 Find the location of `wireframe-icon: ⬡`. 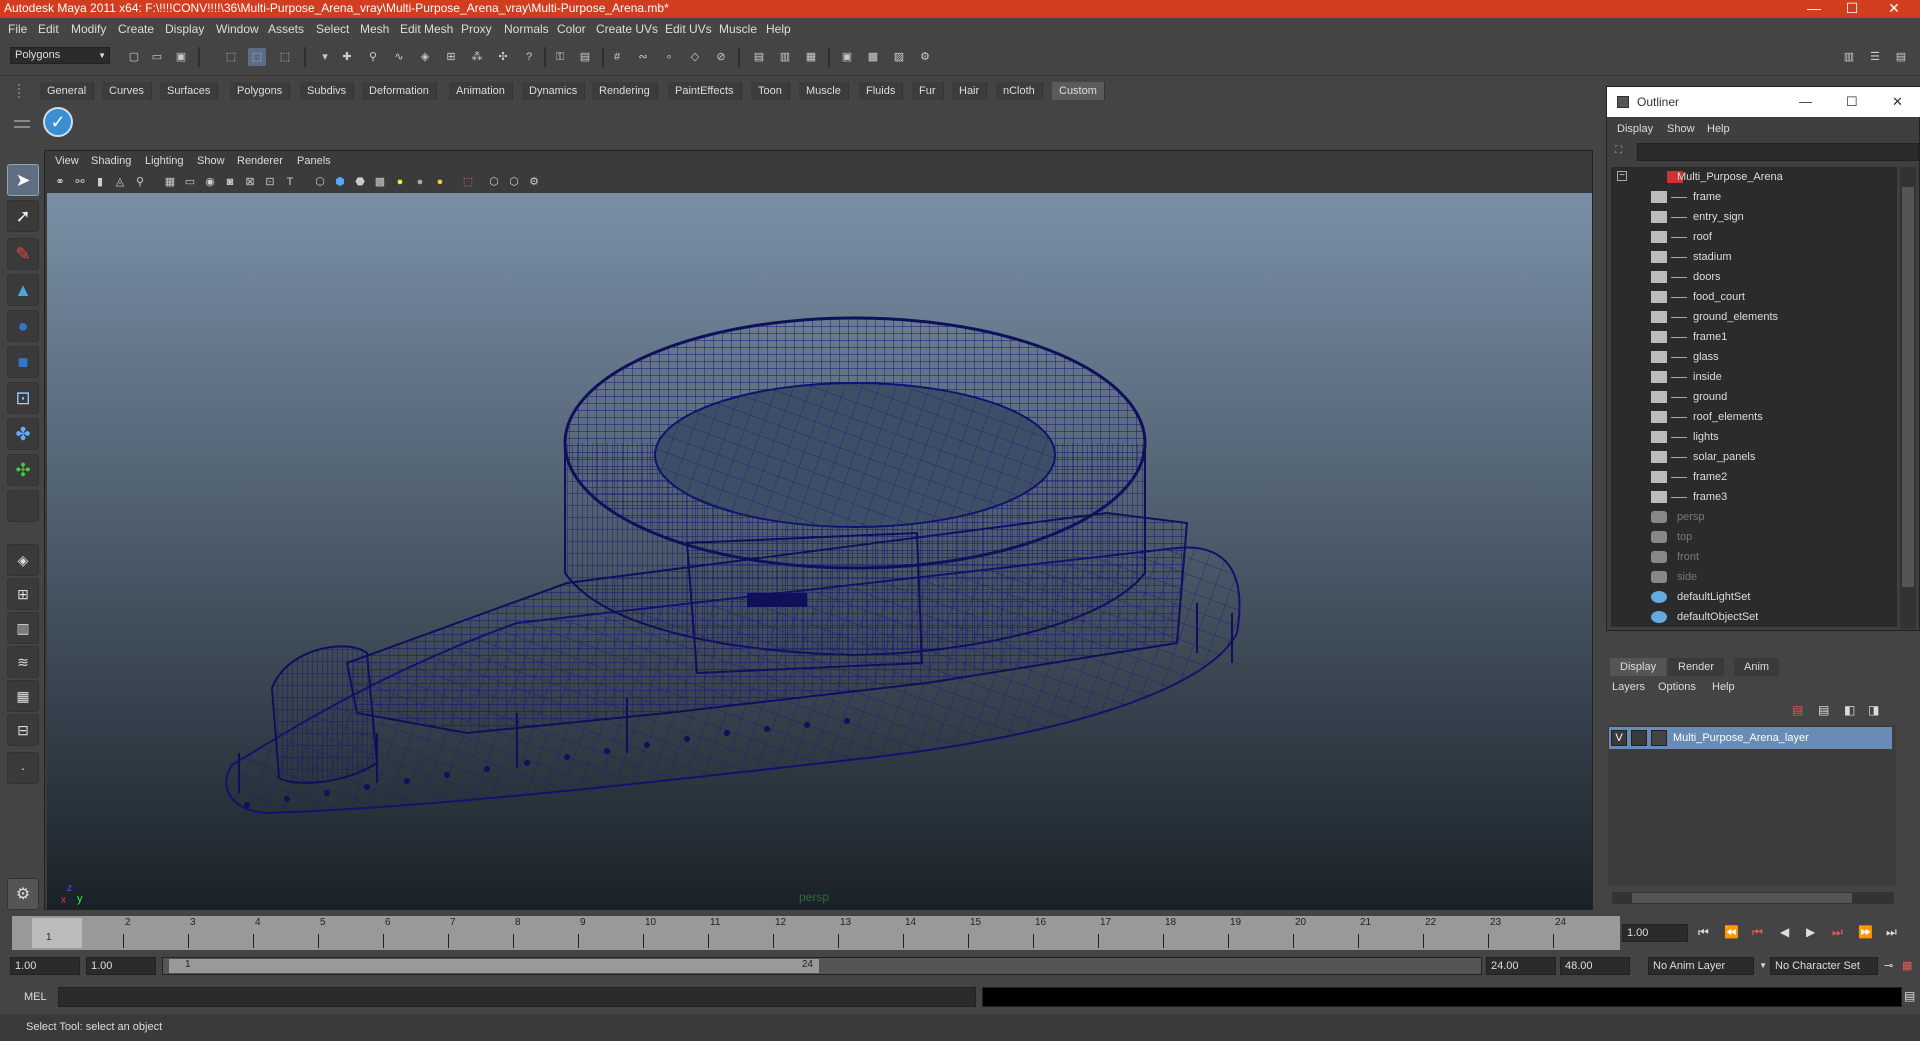

wireframe-icon: ⬡ is located at coordinates (320, 182).